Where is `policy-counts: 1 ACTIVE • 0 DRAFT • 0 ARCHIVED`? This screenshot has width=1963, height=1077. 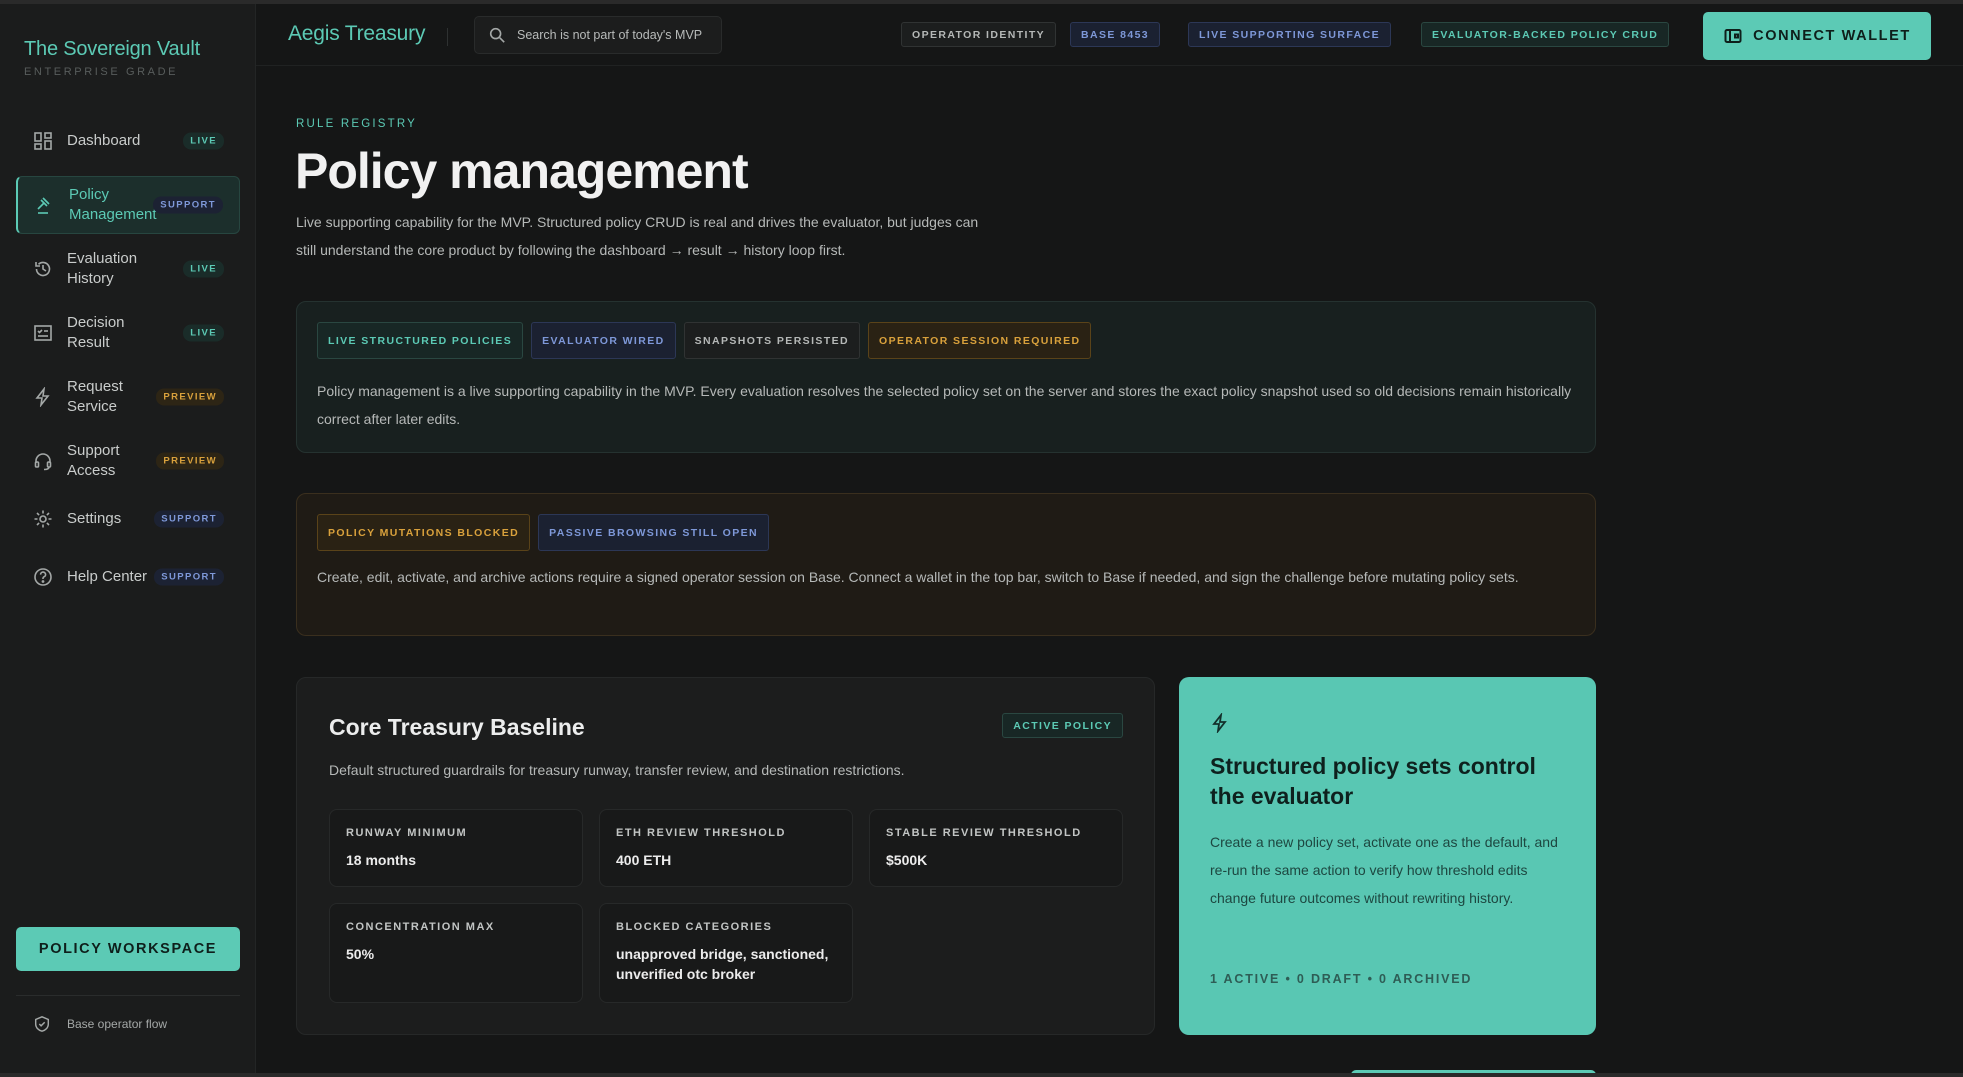 policy-counts: 1 ACTIVE • 0 DRAFT • 0 ARCHIVED is located at coordinates (1341, 979).